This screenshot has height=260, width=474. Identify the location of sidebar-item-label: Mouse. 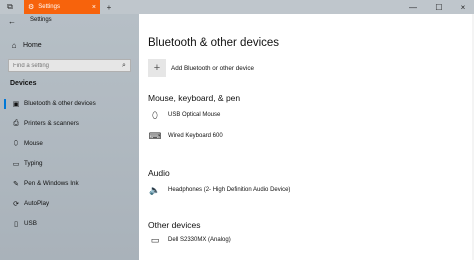
(33, 143).